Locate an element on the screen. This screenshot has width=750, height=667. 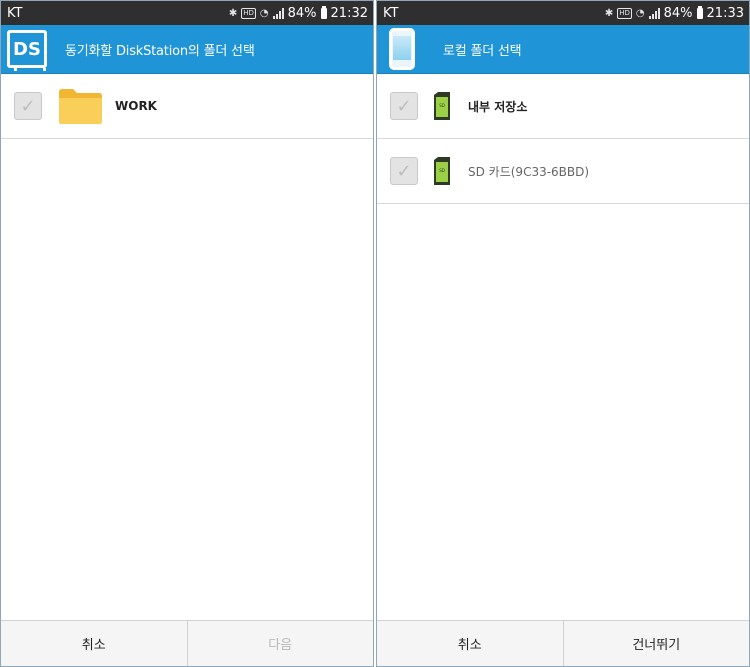
bottom-action-bar: 취소 건너뛰기 is located at coordinates (563, 643).